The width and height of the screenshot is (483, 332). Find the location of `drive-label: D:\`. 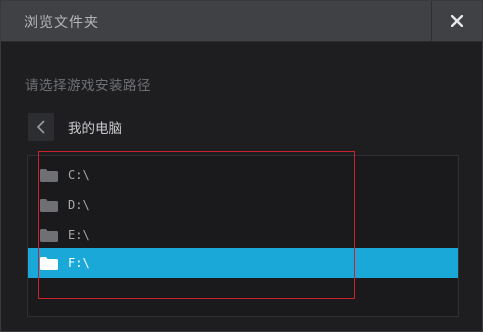

drive-label: D:\ is located at coordinates (79, 205).